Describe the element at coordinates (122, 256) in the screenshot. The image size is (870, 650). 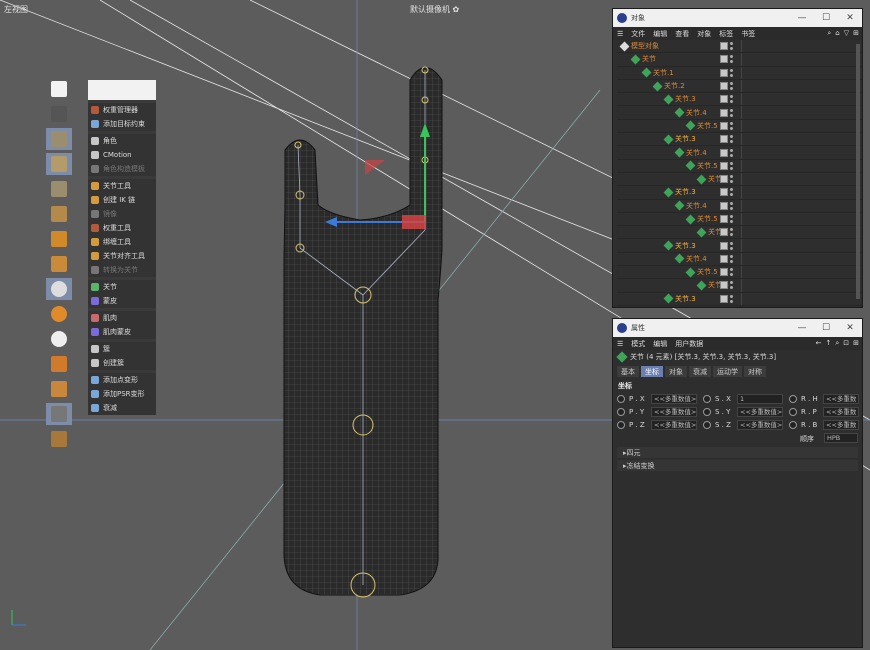
I see `menu-item: 关节对齐工具` at that location.